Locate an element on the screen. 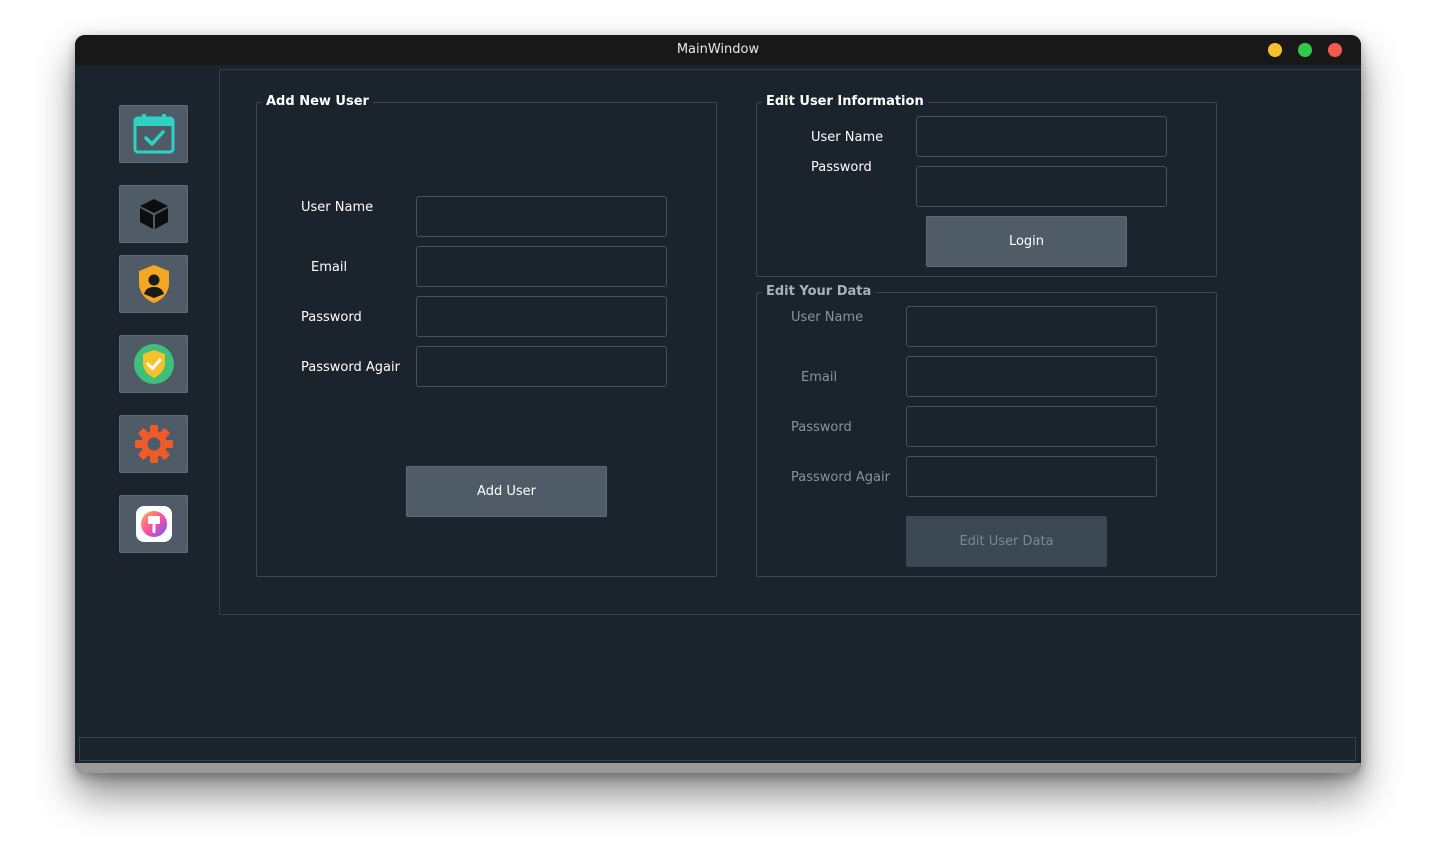 This screenshot has height=861, width=1436. title-bar: MainWindow is located at coordinates (718, 50).